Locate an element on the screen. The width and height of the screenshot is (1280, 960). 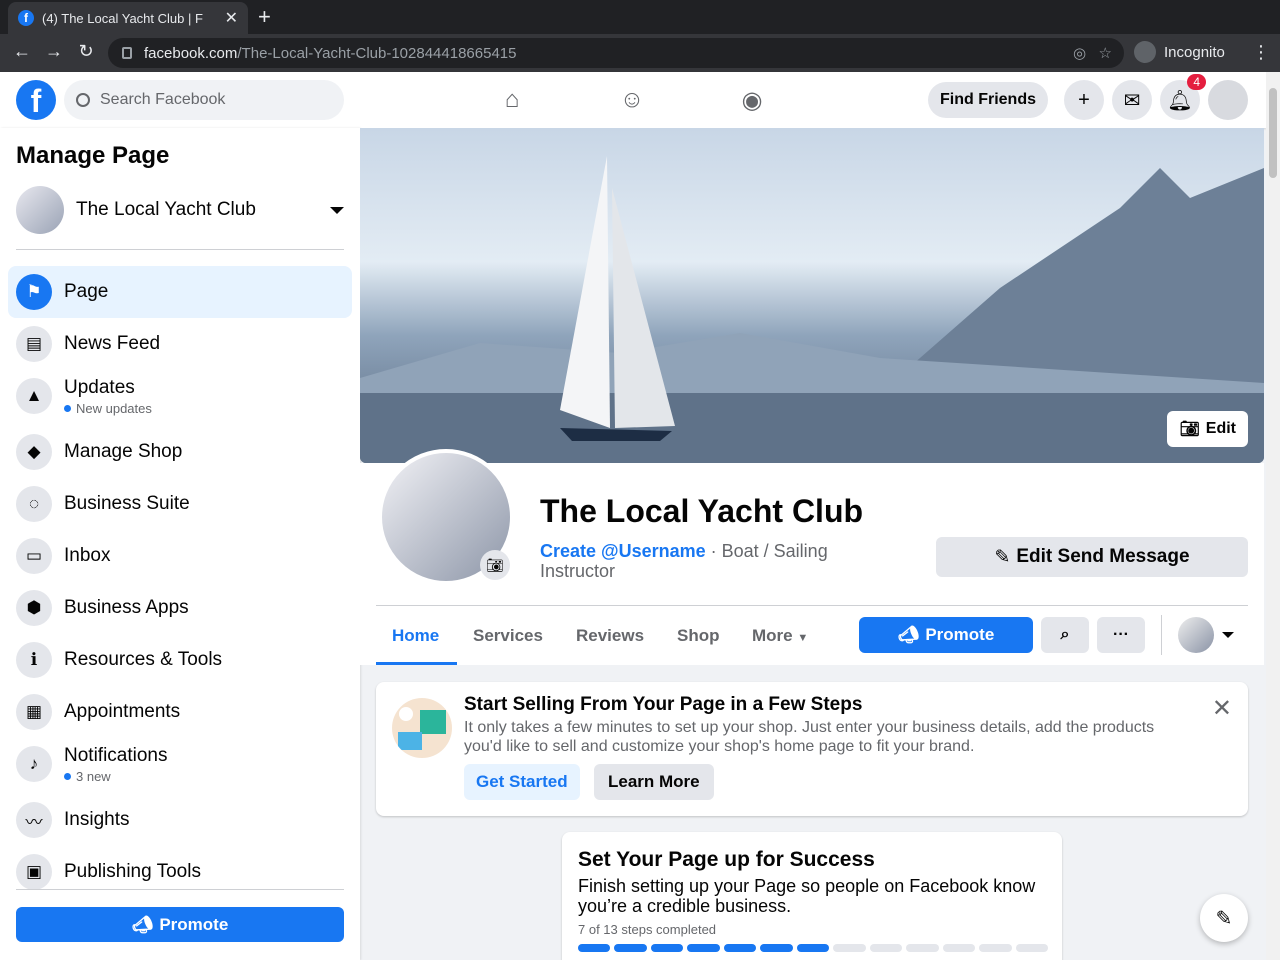
tab-reviews: Reviews is located at coordinates (610, 636).